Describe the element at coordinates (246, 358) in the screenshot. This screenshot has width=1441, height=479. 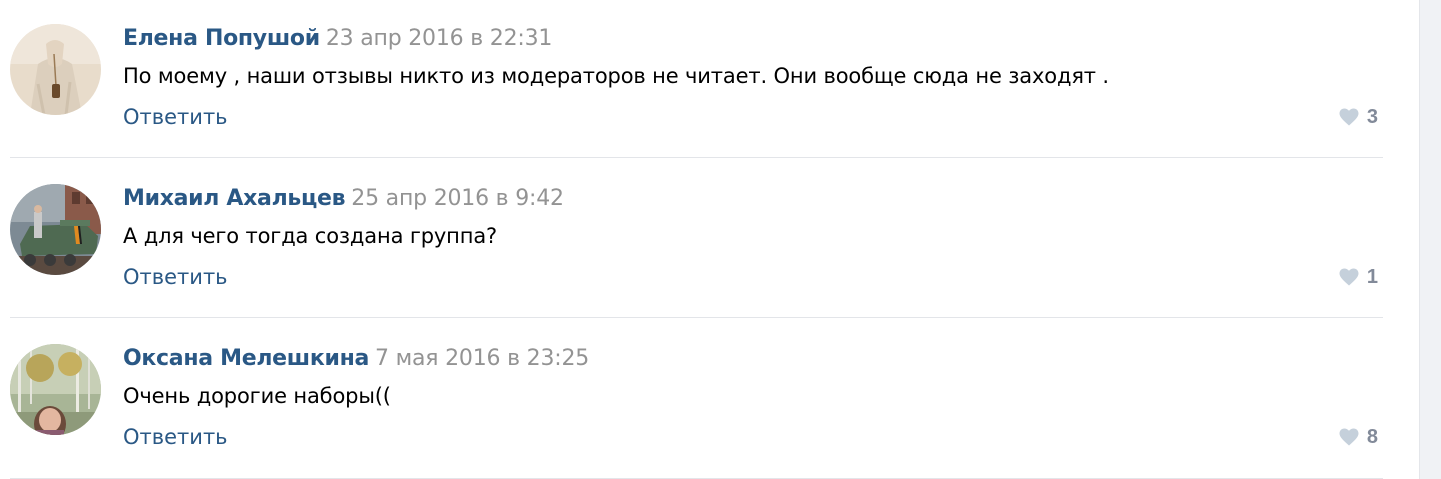
I see `author-name: Оксана Мелешкина` at that location.